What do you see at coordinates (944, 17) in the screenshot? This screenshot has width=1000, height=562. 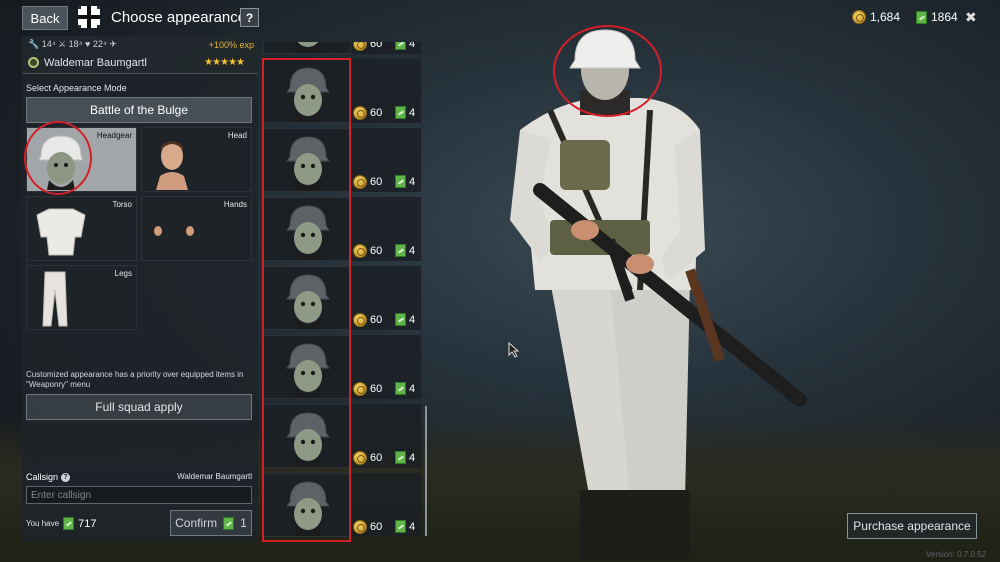 I see `ticket-amount: 1864` at bounding box center [944, 17].